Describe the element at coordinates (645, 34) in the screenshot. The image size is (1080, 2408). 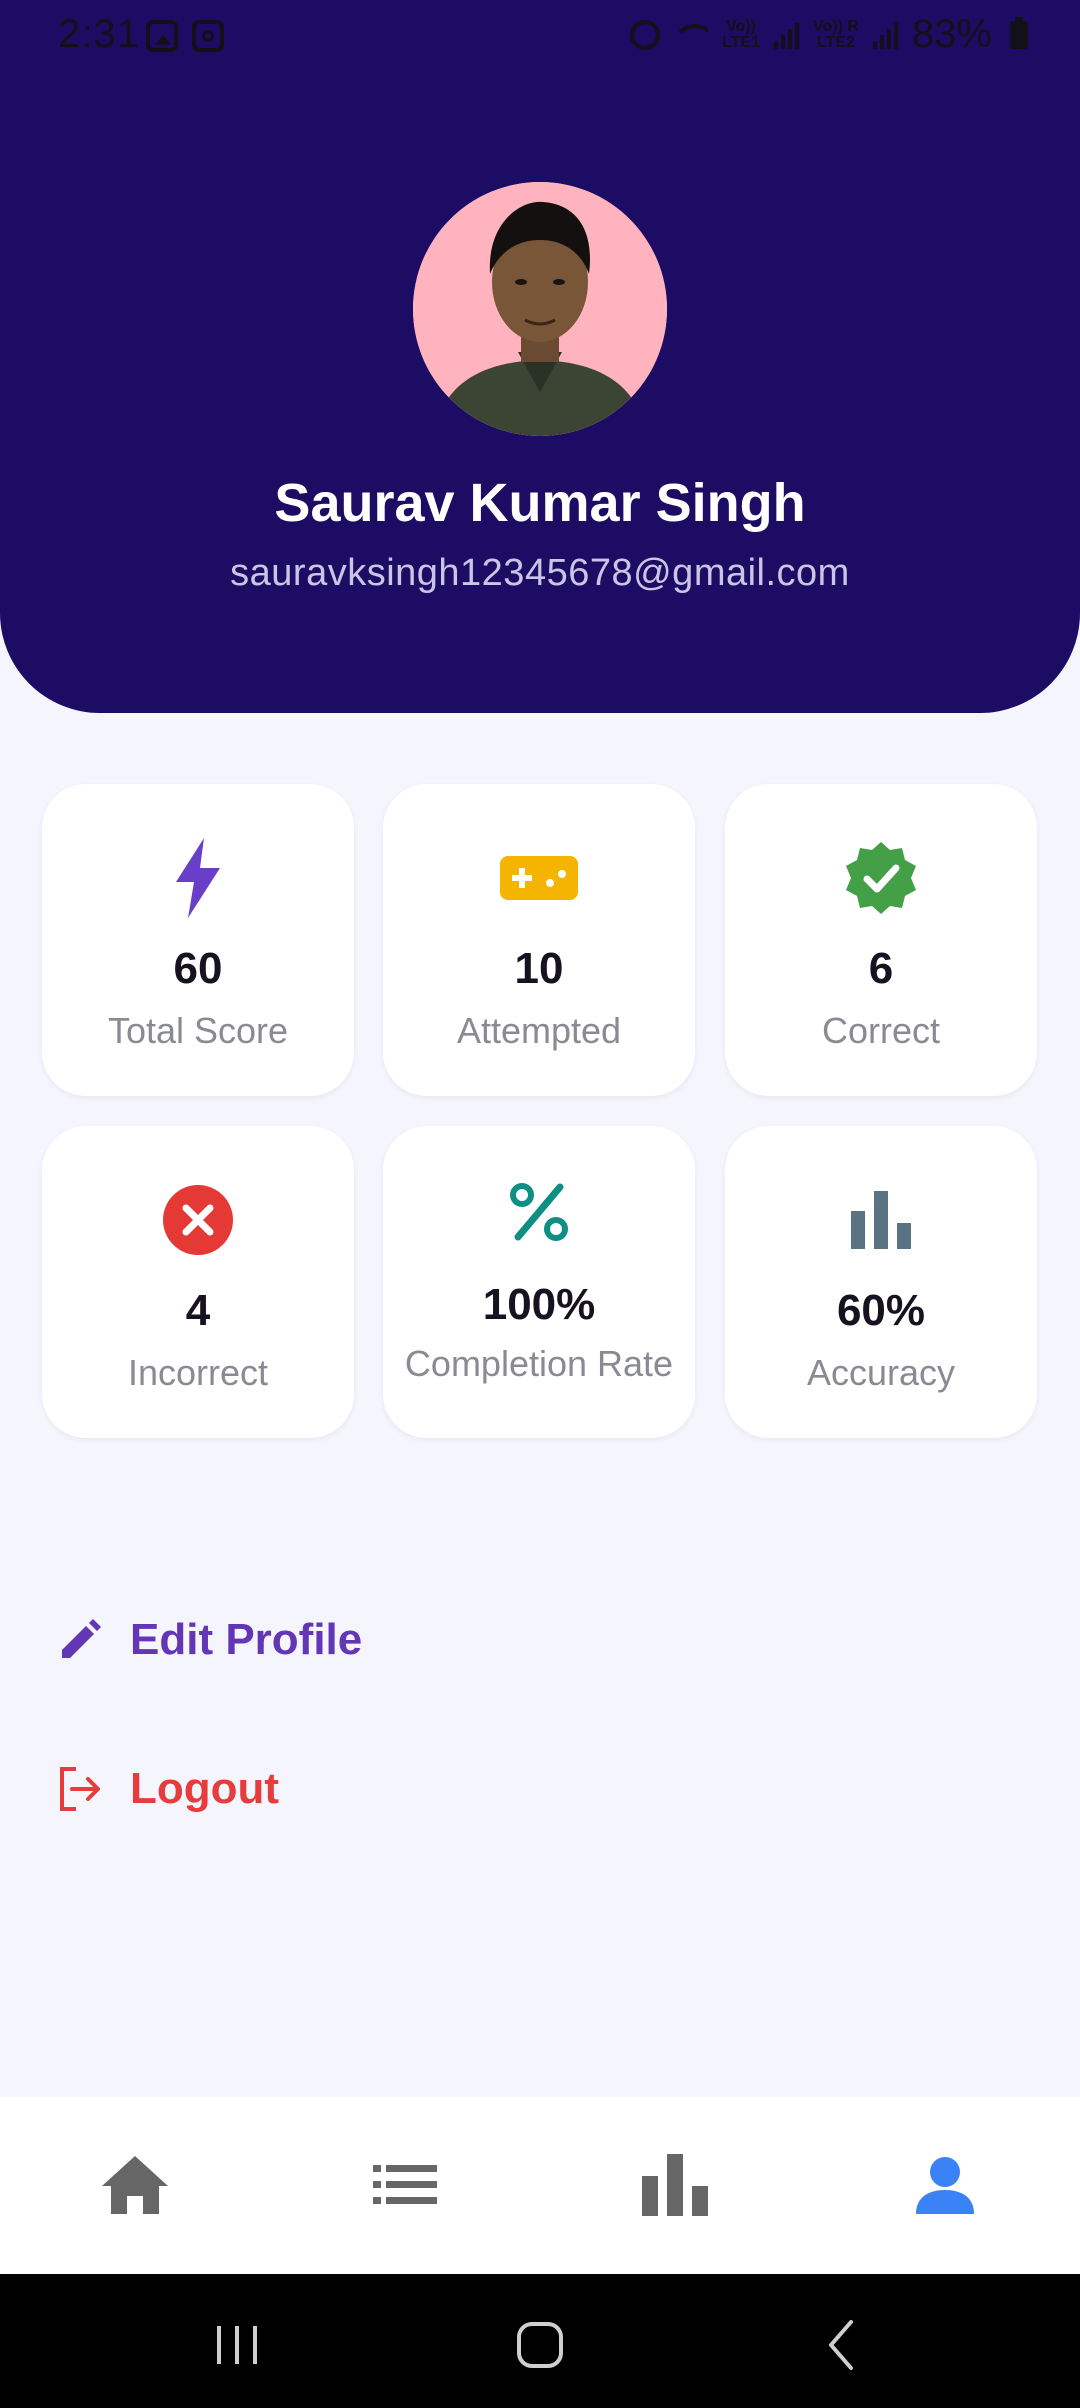
I see `alarm-icon` at that location.